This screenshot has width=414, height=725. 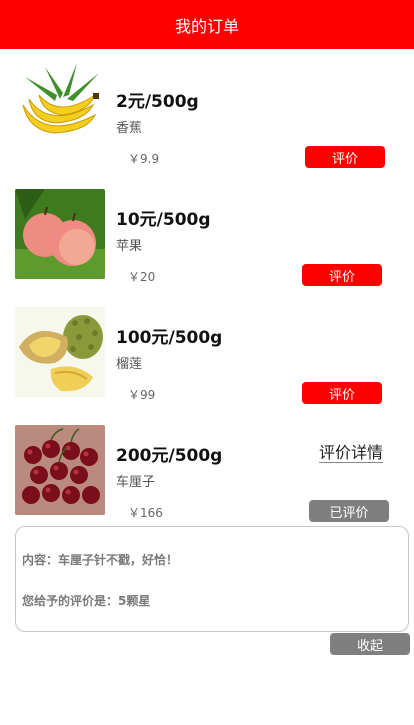 I want to click on review-rating: 您给予的评价是：5颗星, so click(x=86, y=601).